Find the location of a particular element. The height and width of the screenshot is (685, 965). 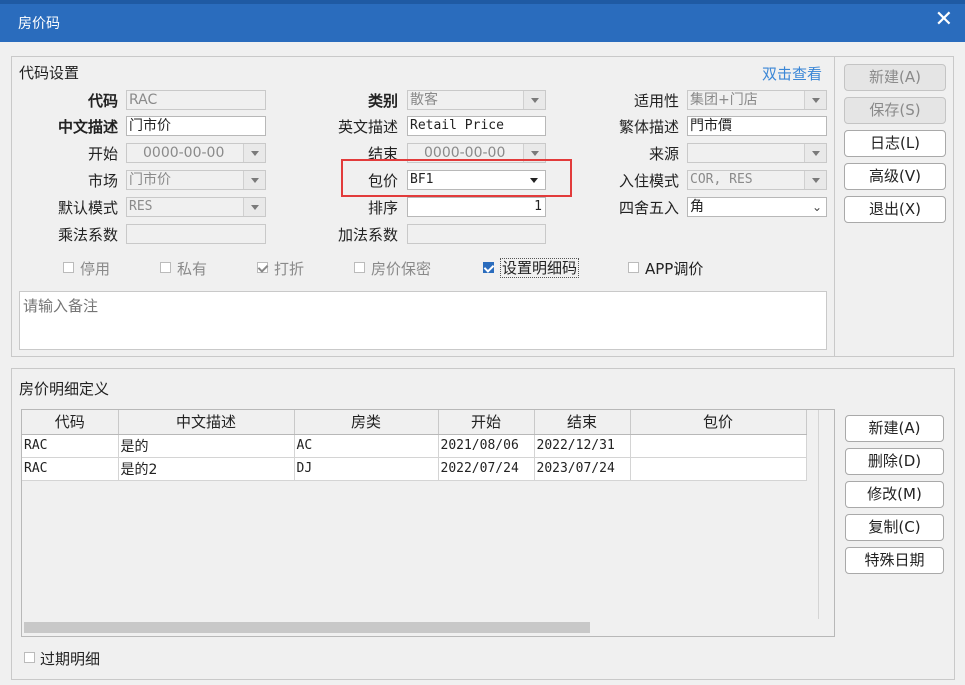

rounding-value: 角 is located at coordinates (697, 207).